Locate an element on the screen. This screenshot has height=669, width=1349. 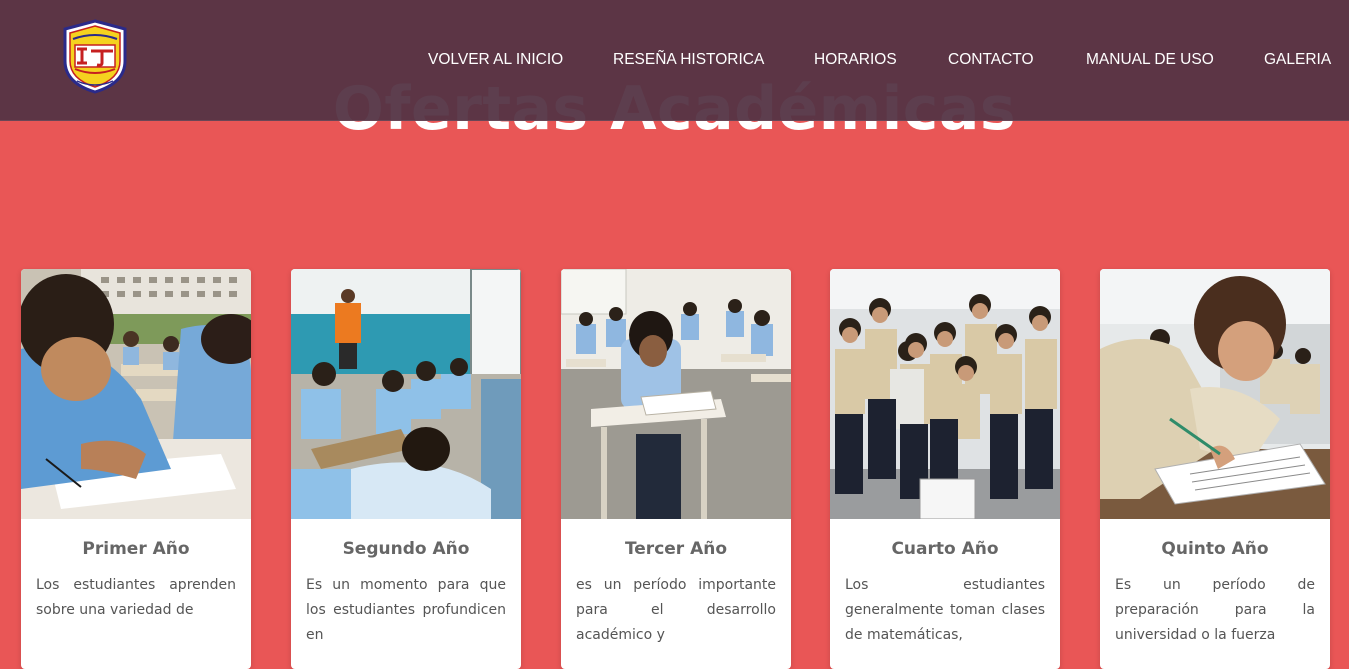
nav-volver-al-inicio: VOLVER AL INICIO is located at coordinates (495, 60).